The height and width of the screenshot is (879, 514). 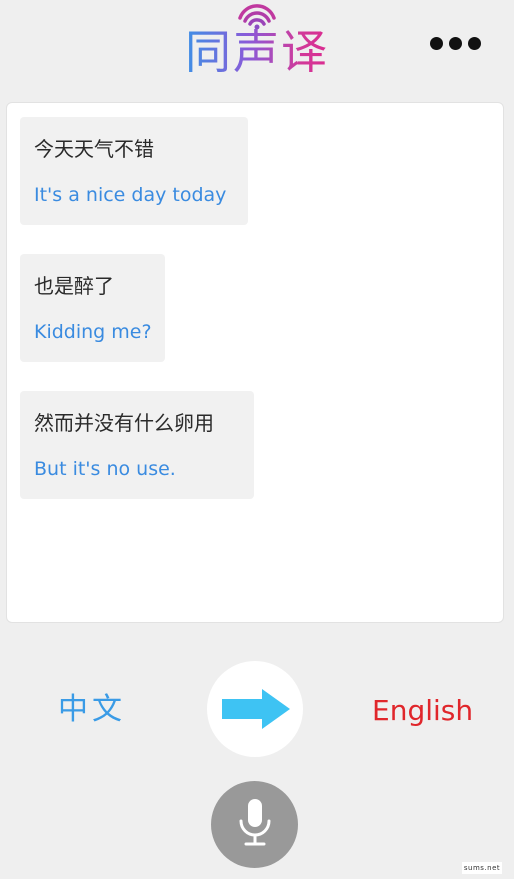 What do you see at coordinates (422, 711) in the screenshot?
I see `target-language-button: English` at bounding box center [422, 711].